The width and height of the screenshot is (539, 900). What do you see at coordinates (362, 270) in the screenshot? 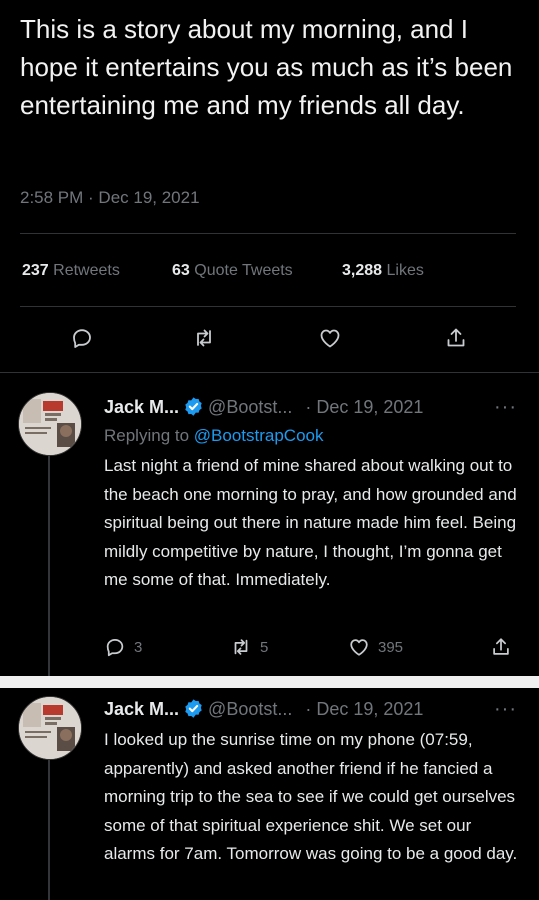
I see `likes-count: 3,288` at bounding box center [362, 270].